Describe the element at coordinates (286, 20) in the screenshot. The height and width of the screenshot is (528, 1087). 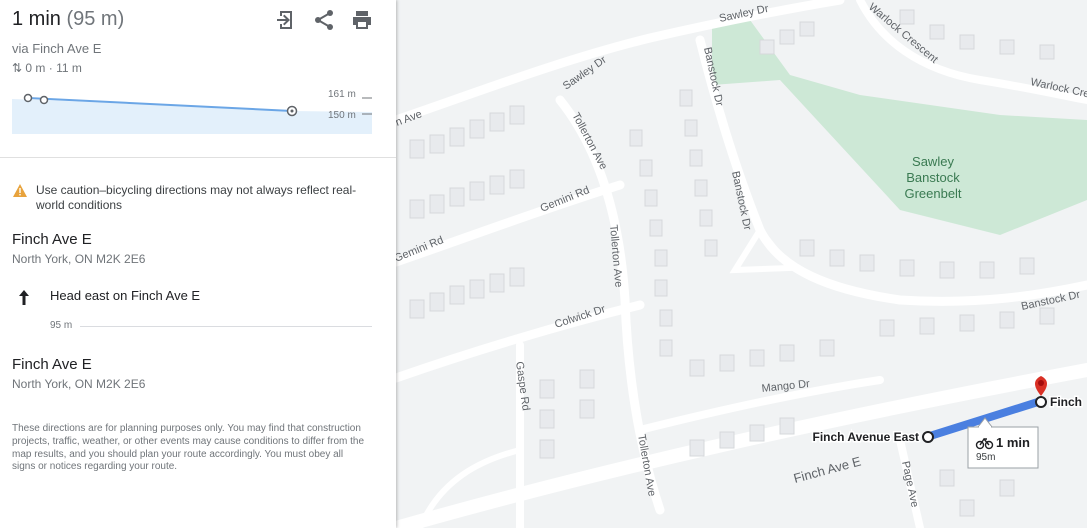
I see `open-in-new-icon` at that location.